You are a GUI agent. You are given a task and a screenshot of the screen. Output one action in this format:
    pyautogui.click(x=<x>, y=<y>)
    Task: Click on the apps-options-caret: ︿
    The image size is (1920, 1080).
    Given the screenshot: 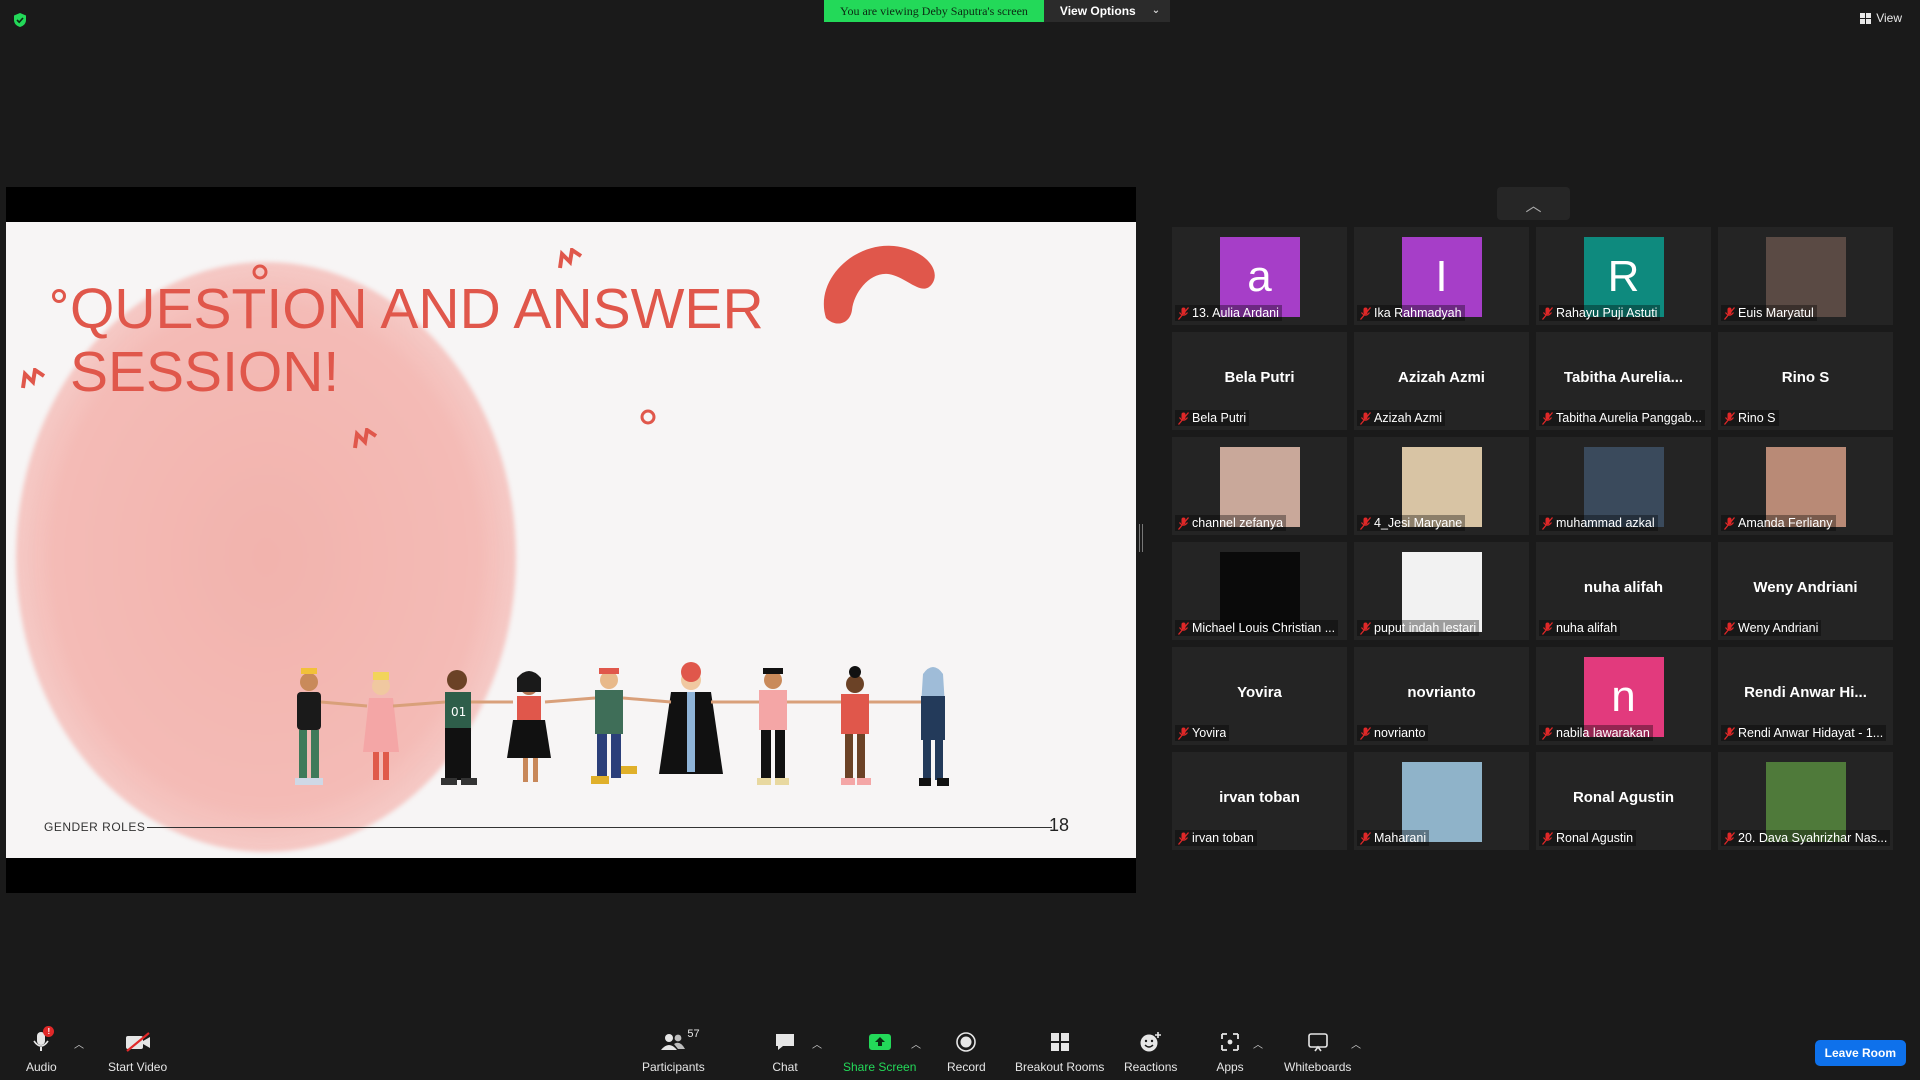 What is the action you would take?
    pyautogui.click(x=1258, y=1043)
    